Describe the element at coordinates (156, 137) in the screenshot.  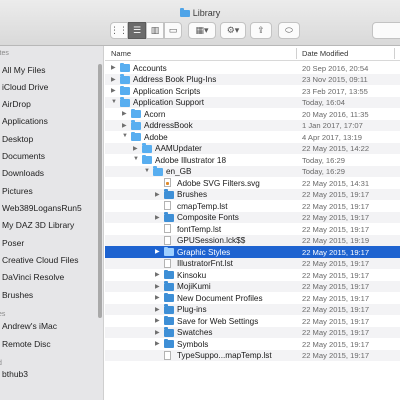
I see `row-name: Adobe` at that location.